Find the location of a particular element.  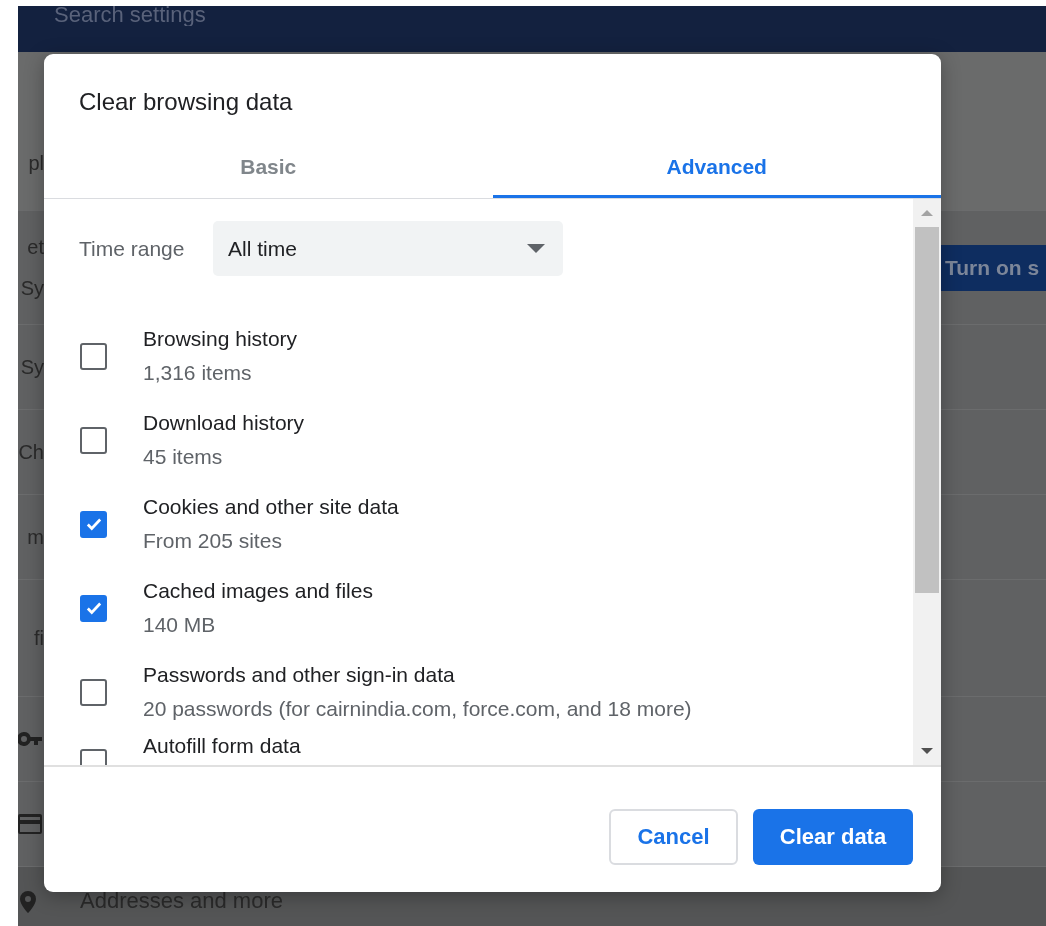

credit-card-icon is located at coordinates (30, 824).